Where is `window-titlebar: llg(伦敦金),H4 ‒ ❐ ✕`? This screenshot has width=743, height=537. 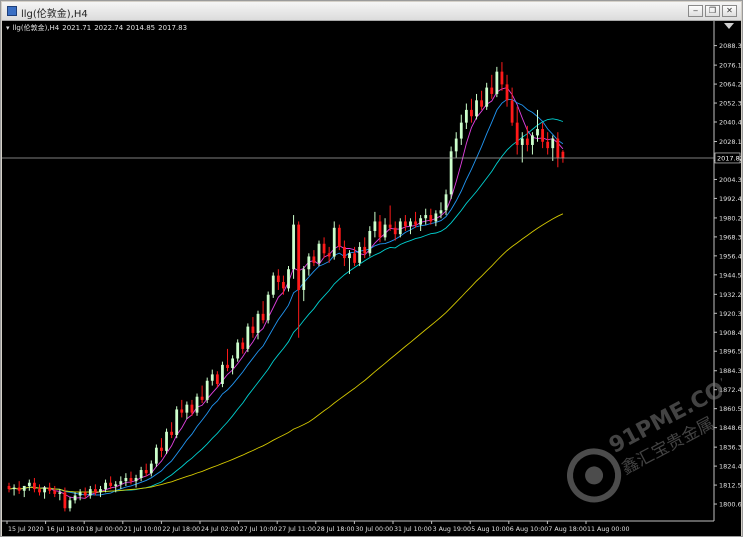
window-titlebar: llg(伦敦金),H4 ‒ ❐ ✕ is located at coordinates (371, 11).